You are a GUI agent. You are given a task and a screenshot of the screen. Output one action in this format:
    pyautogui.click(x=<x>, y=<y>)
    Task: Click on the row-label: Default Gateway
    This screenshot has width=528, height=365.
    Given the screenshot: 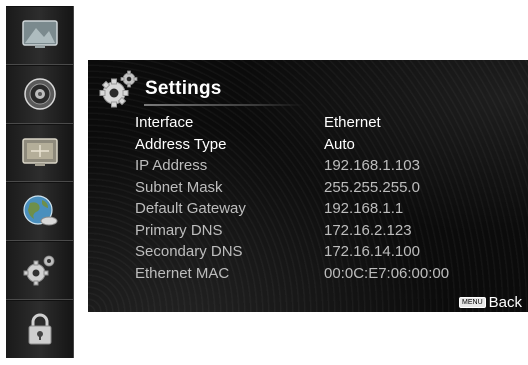 What is the action you would take?
    pyautogui.click(x=190, y=208)
    